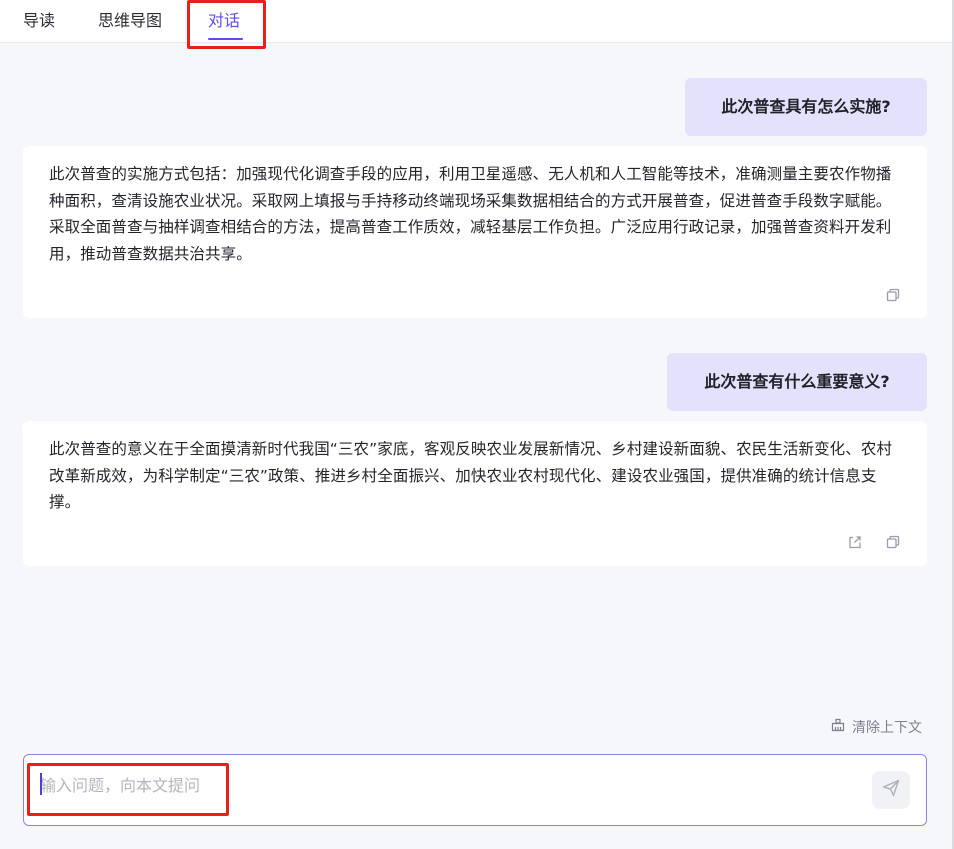 Image resolution: width=954 pixels, height=849 pixels. I want to click on question-input-box, so click(475, 790).